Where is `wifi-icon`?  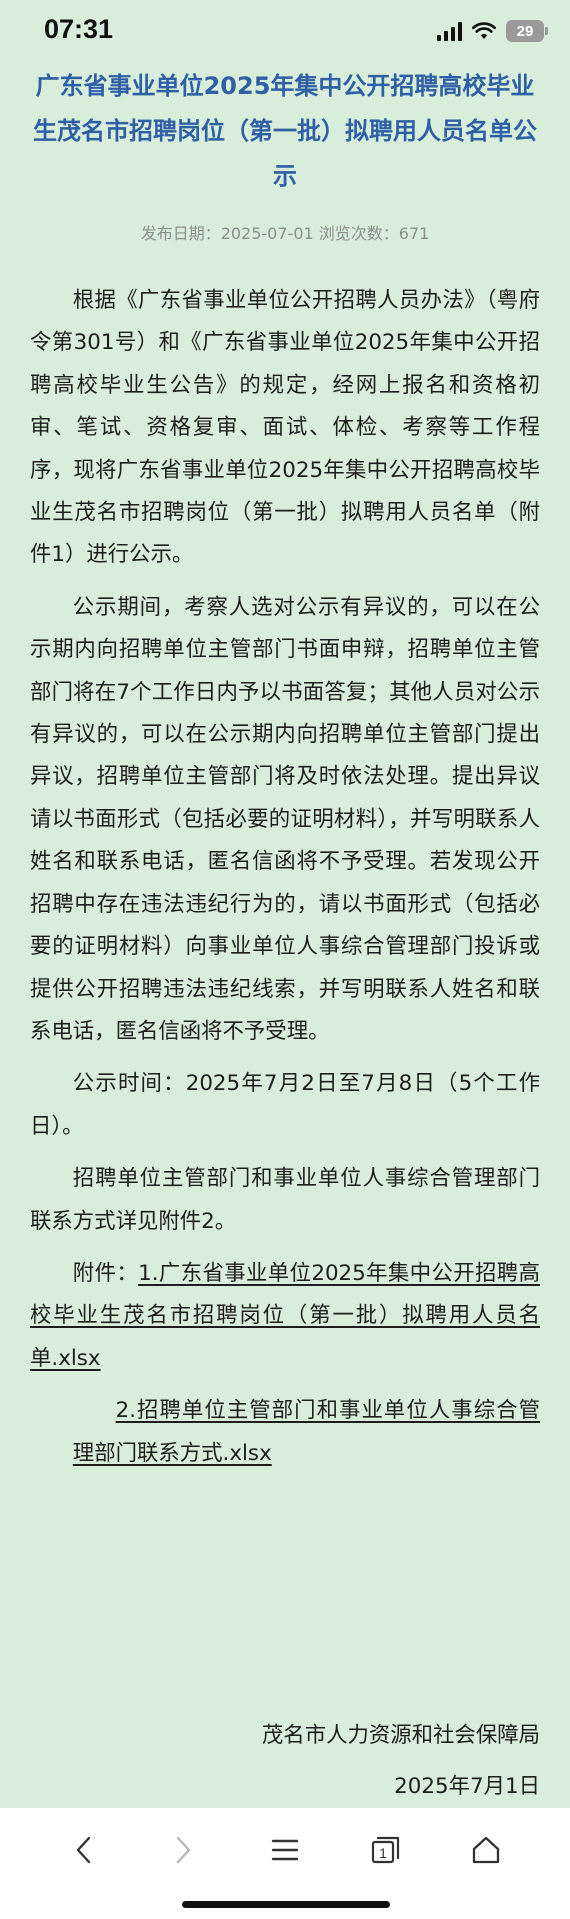
wifi-icon is located at coordinates (484, 30).